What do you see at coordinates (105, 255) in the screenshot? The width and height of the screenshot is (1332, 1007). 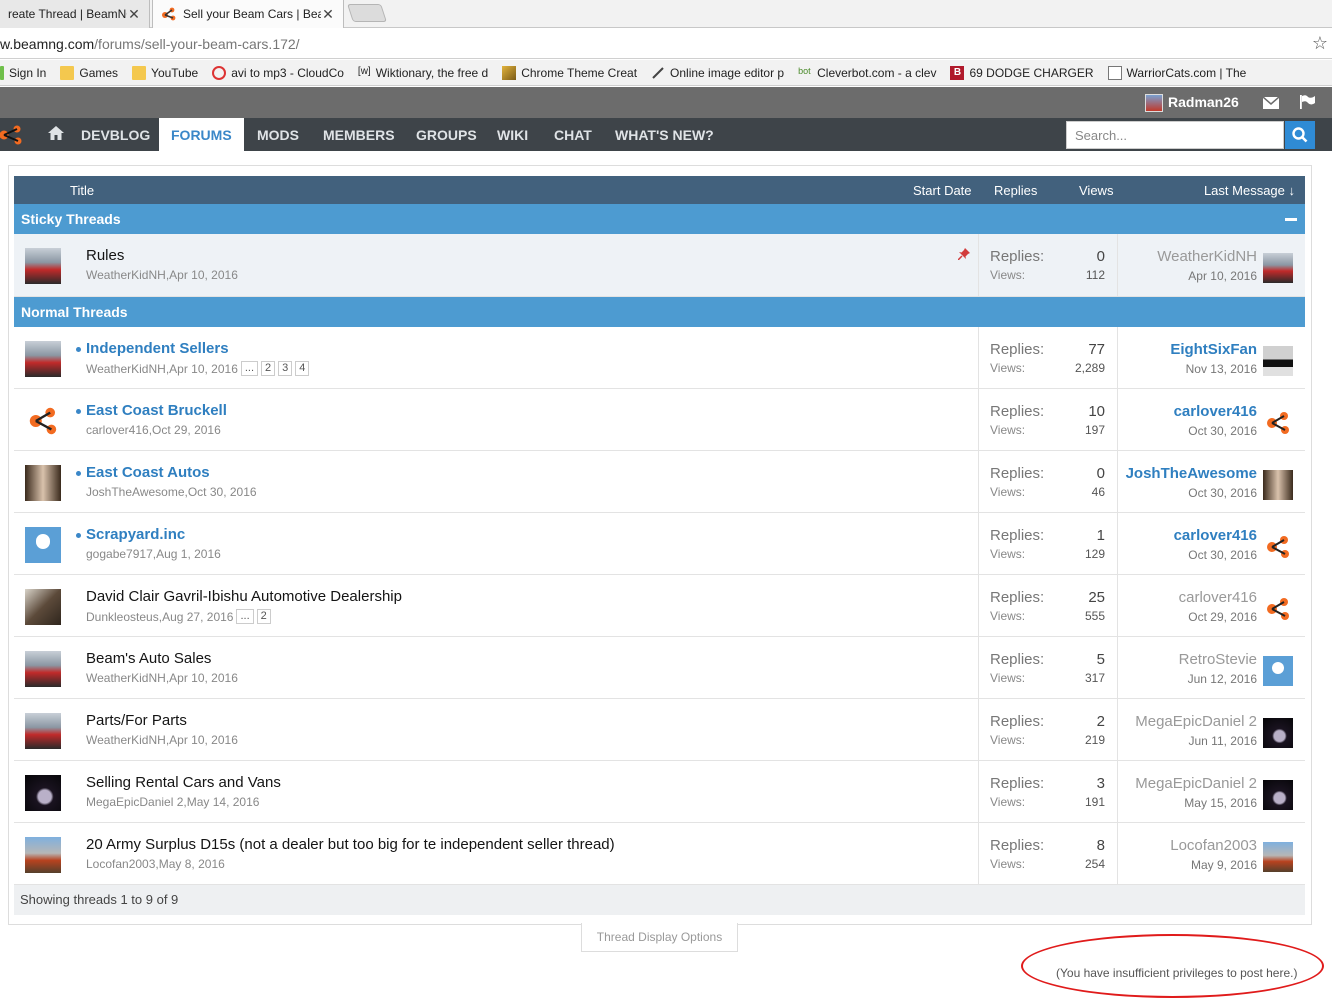 I see `thread-title-link: Rules` at bounding box center [105, 255].